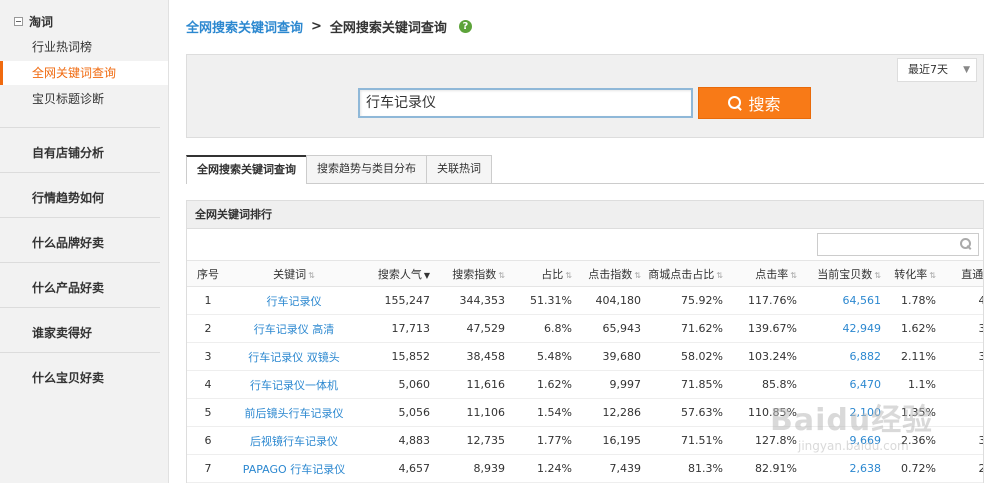 The width and height of the screenshot is (1000, 483). I want to click on search-popularity: 17,713, so click(397, 328).